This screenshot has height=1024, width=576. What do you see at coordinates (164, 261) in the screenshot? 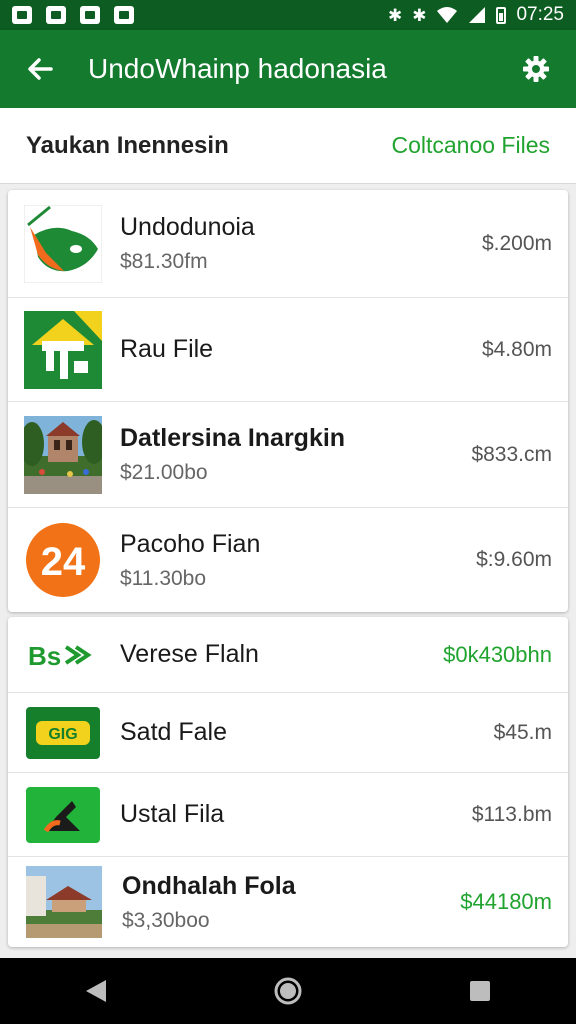
I see `item-subtitle: $81.30fm` at bounding box center [164, 261].